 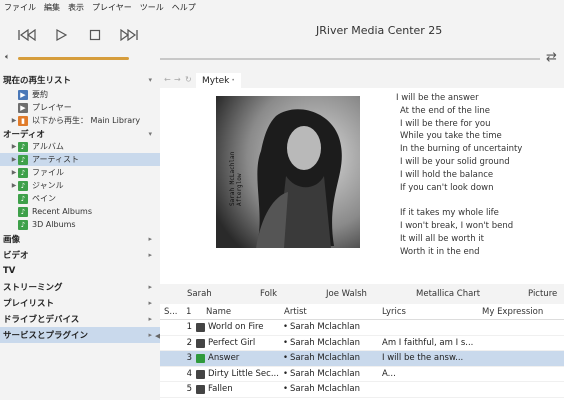 What do you see at coordinates (23, 94) in the screenshot?
I see `play-icon: ▶` at bounding box center [23, 94].